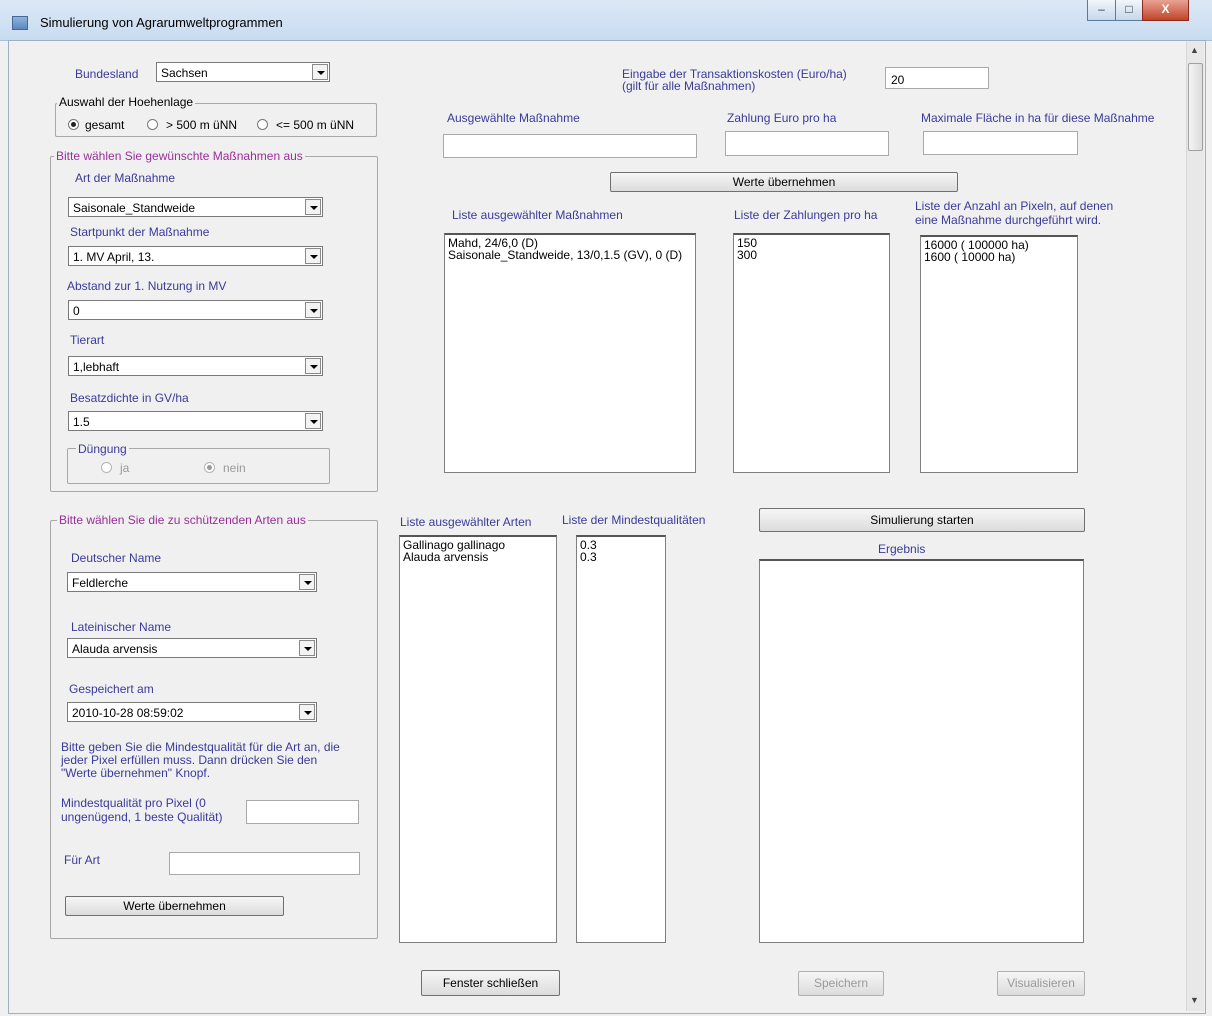 This screenshot has width=1212, height=1016. What do you see at coordinates (184, 73) in the screenshot?
I see `bundesland-value: Sachsen` at bounding box center [184, 73].